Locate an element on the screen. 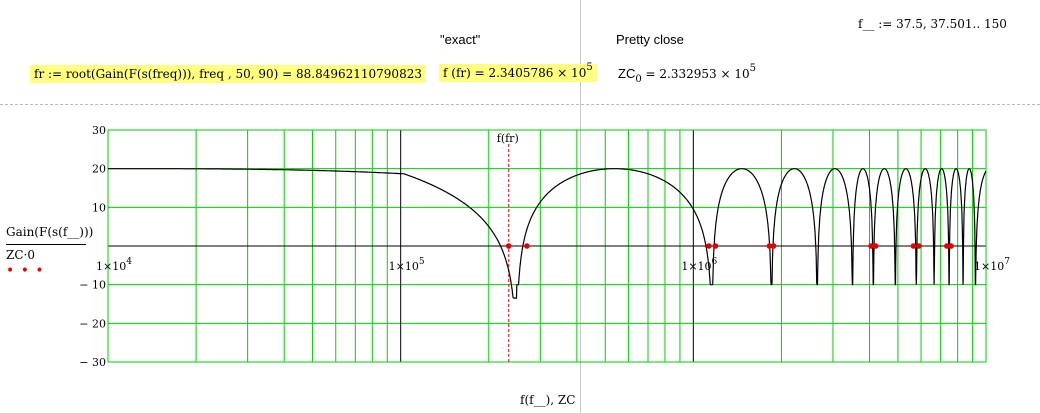  x-tick-label: 1×104 is located at coordinates (114, 265).